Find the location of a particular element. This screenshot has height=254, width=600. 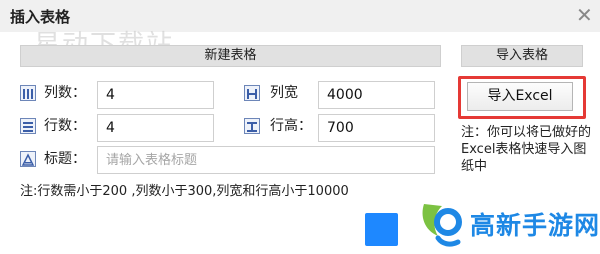

logo-text: 高新手游网 is located at coordinates (535, 225).